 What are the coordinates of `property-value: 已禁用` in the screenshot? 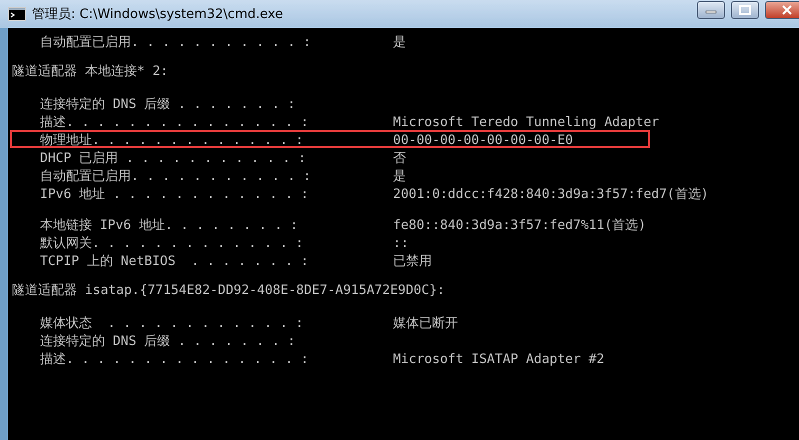 It's located at (412, 260).